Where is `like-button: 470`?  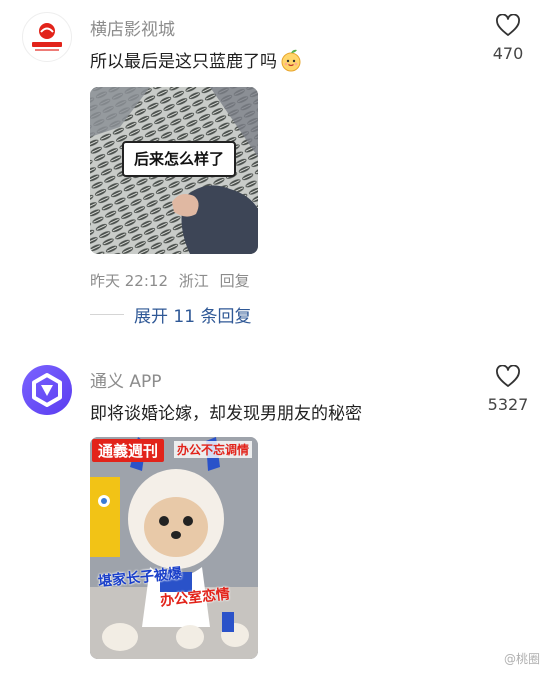
like-button: 470 is located at coordinates (508, 38).